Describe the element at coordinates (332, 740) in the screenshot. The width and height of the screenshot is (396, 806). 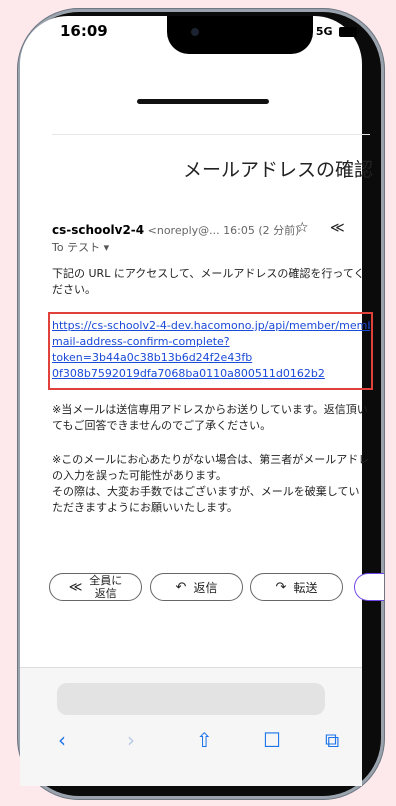
I see `tabs-icon: ⧉` at that location.